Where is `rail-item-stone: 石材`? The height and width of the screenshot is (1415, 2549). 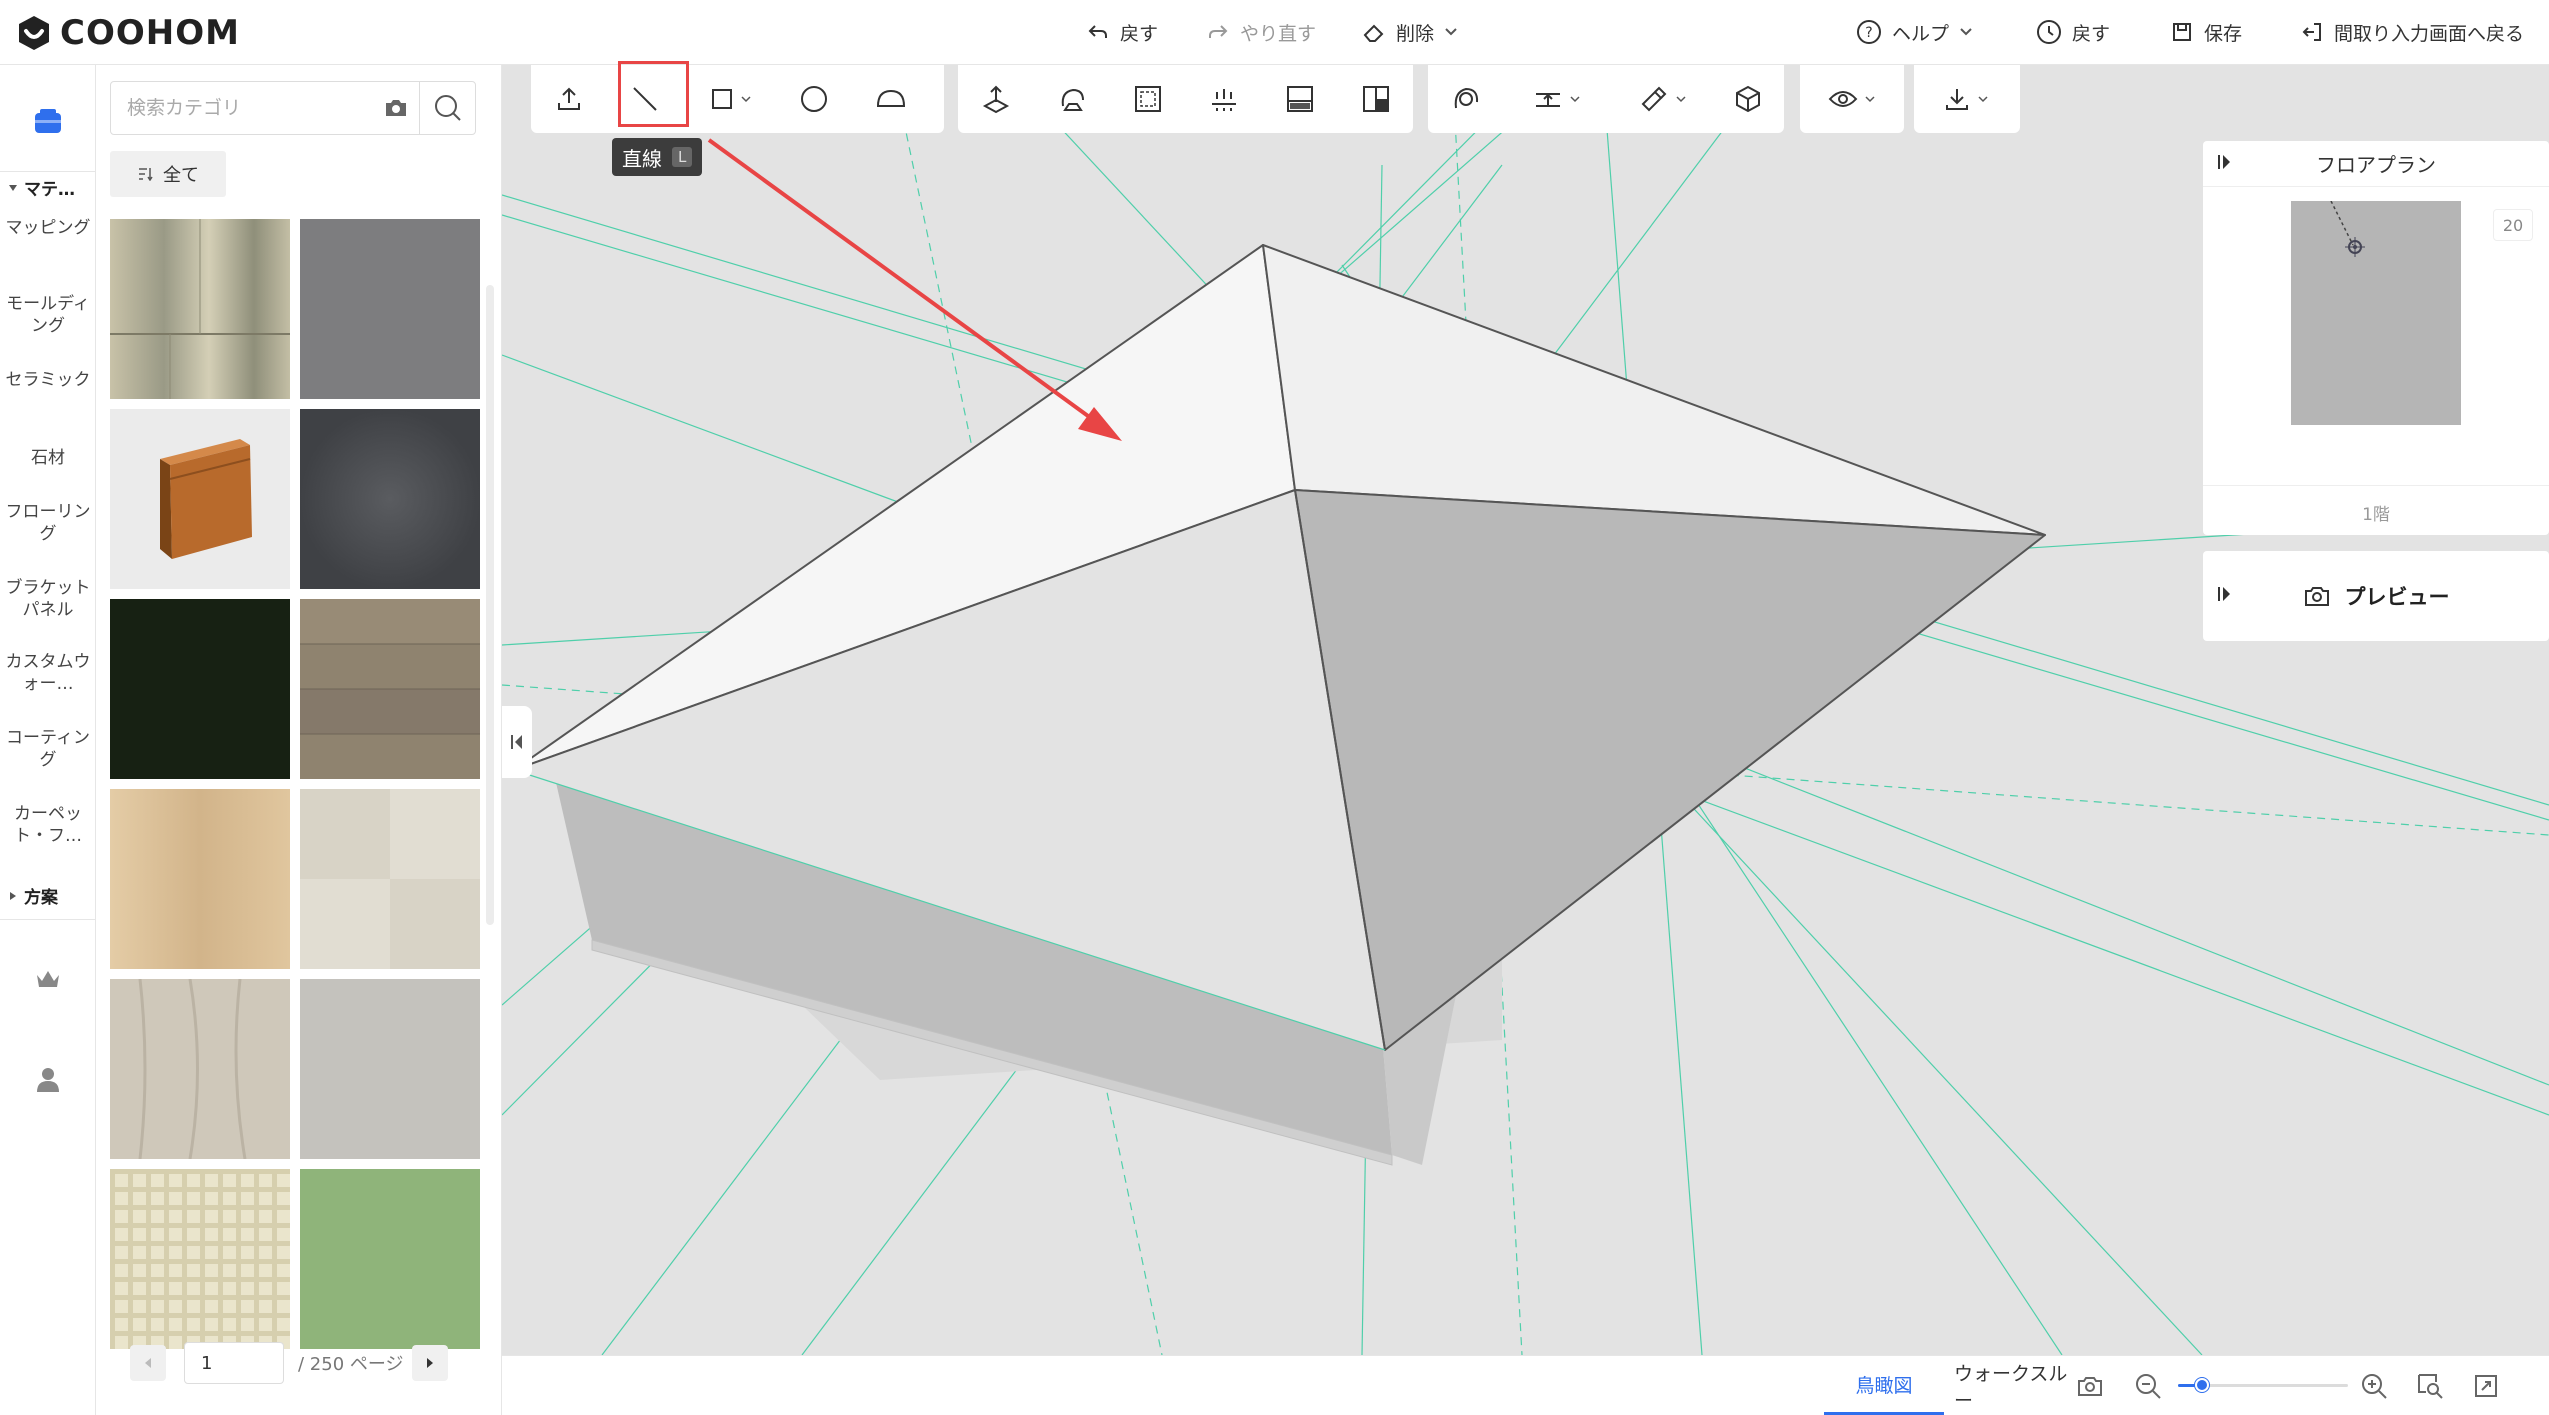 rail-item-stone: 石材 is located at coordinates (48, 458).